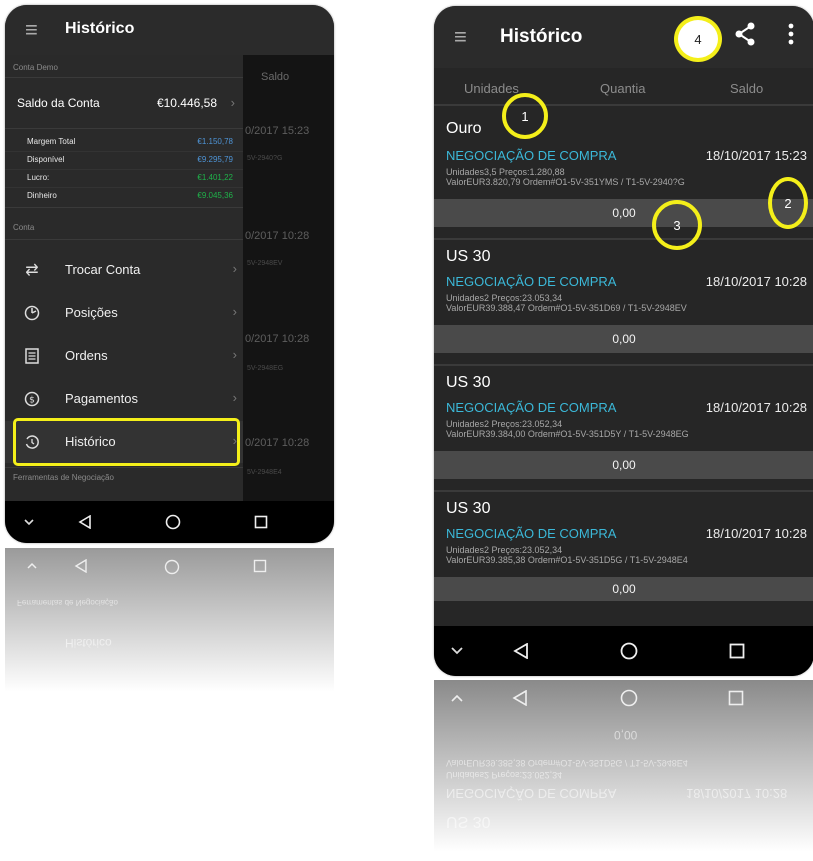  I want to click on left-phone-reflection: Ferramentas de Negociação Histórico, so click(169, 628).